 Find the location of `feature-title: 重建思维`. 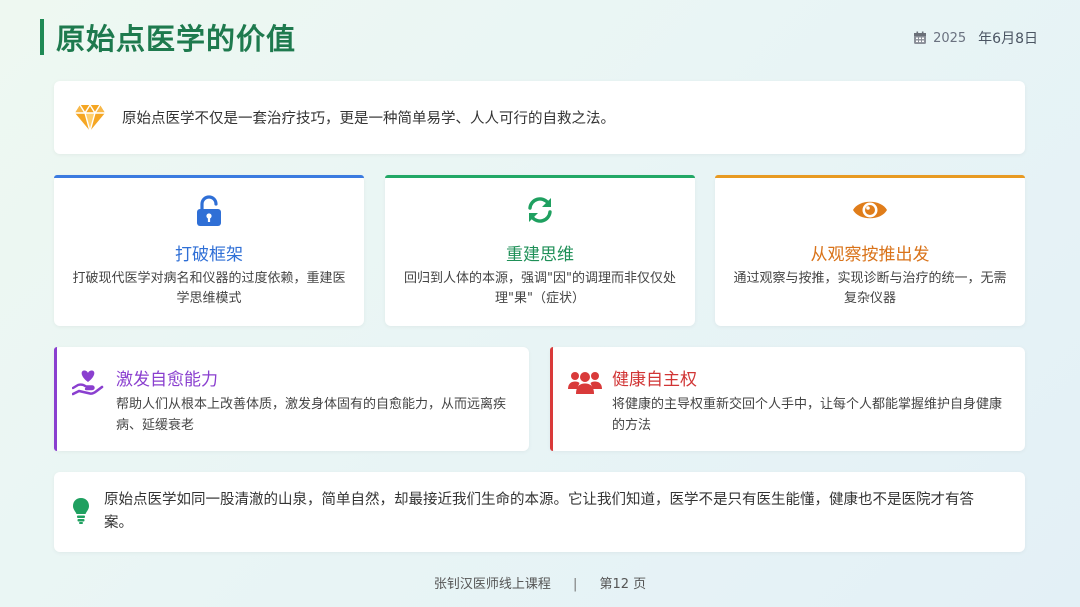

feature-title: 重建思维 is located at coordinates (540, 255).